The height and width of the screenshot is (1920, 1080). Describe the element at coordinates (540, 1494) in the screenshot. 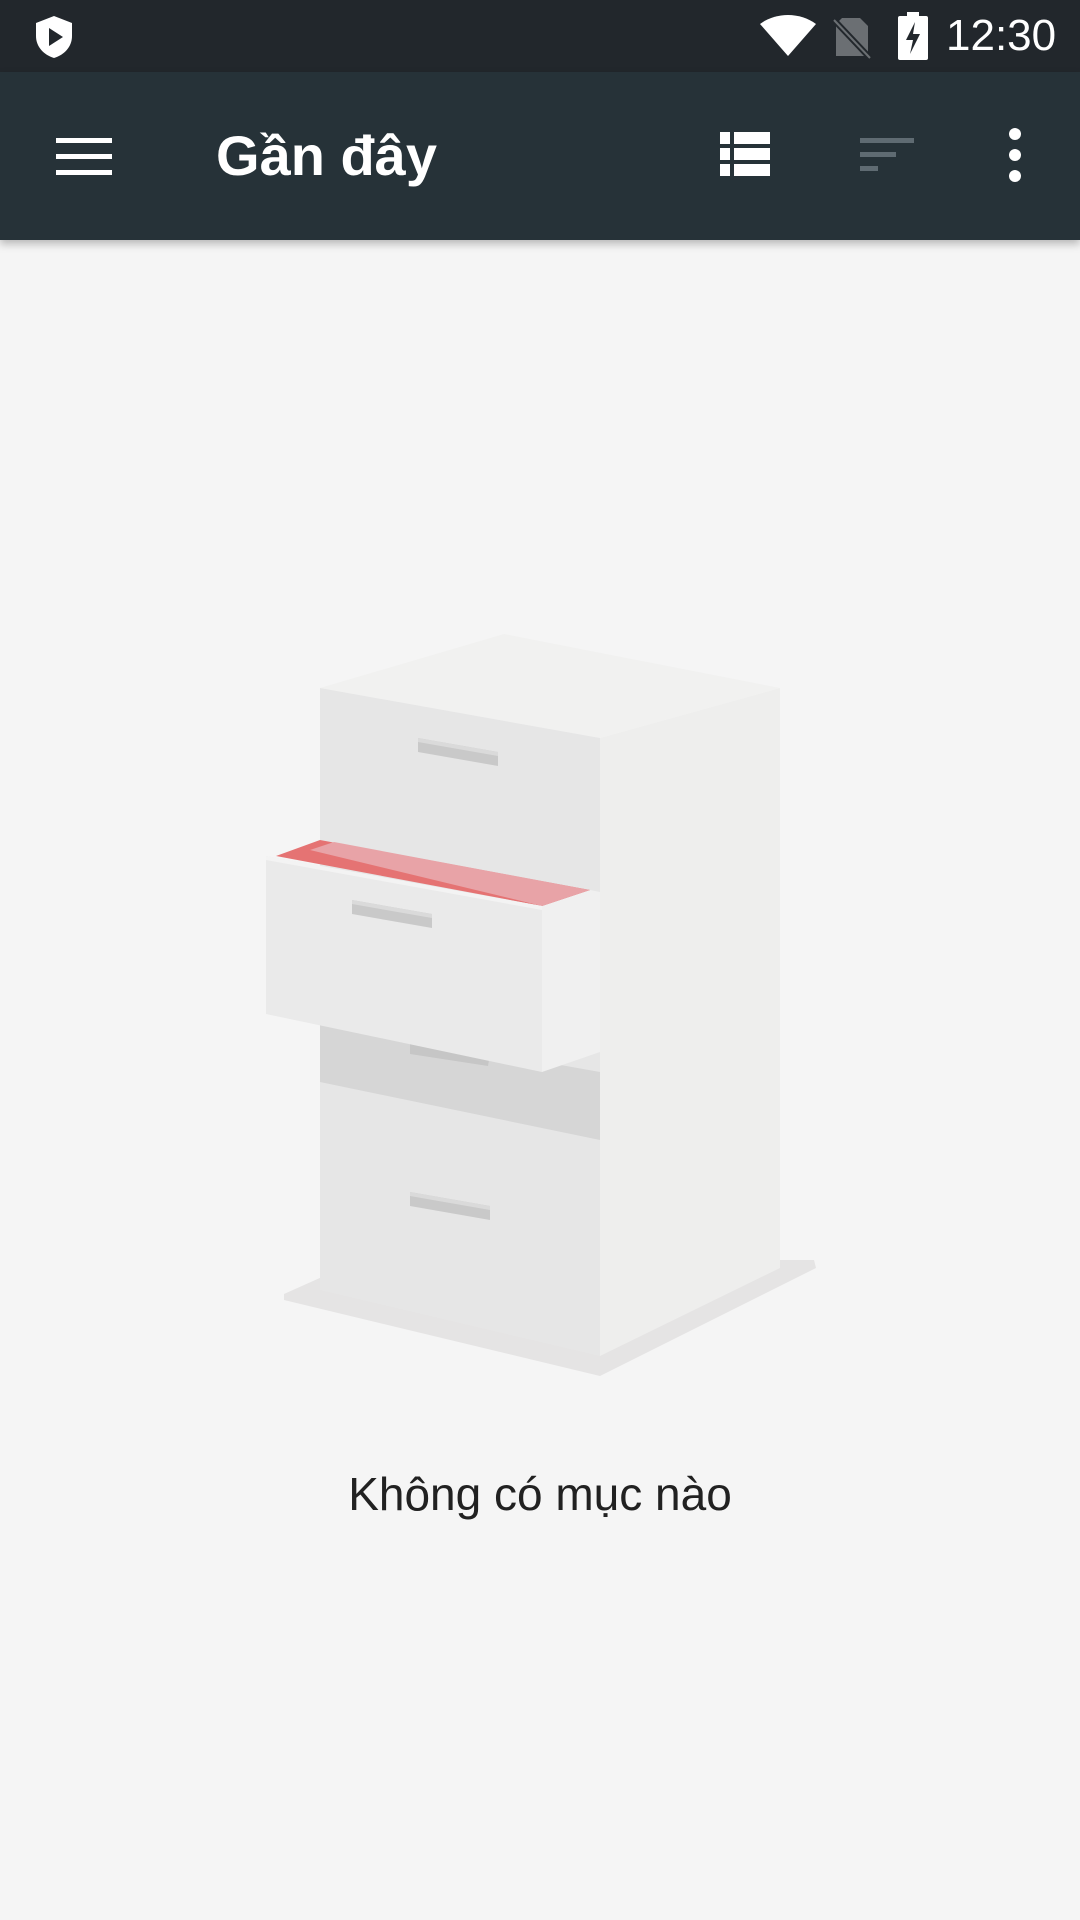

I see `empty-state-message: Không có mục nào` at that location.